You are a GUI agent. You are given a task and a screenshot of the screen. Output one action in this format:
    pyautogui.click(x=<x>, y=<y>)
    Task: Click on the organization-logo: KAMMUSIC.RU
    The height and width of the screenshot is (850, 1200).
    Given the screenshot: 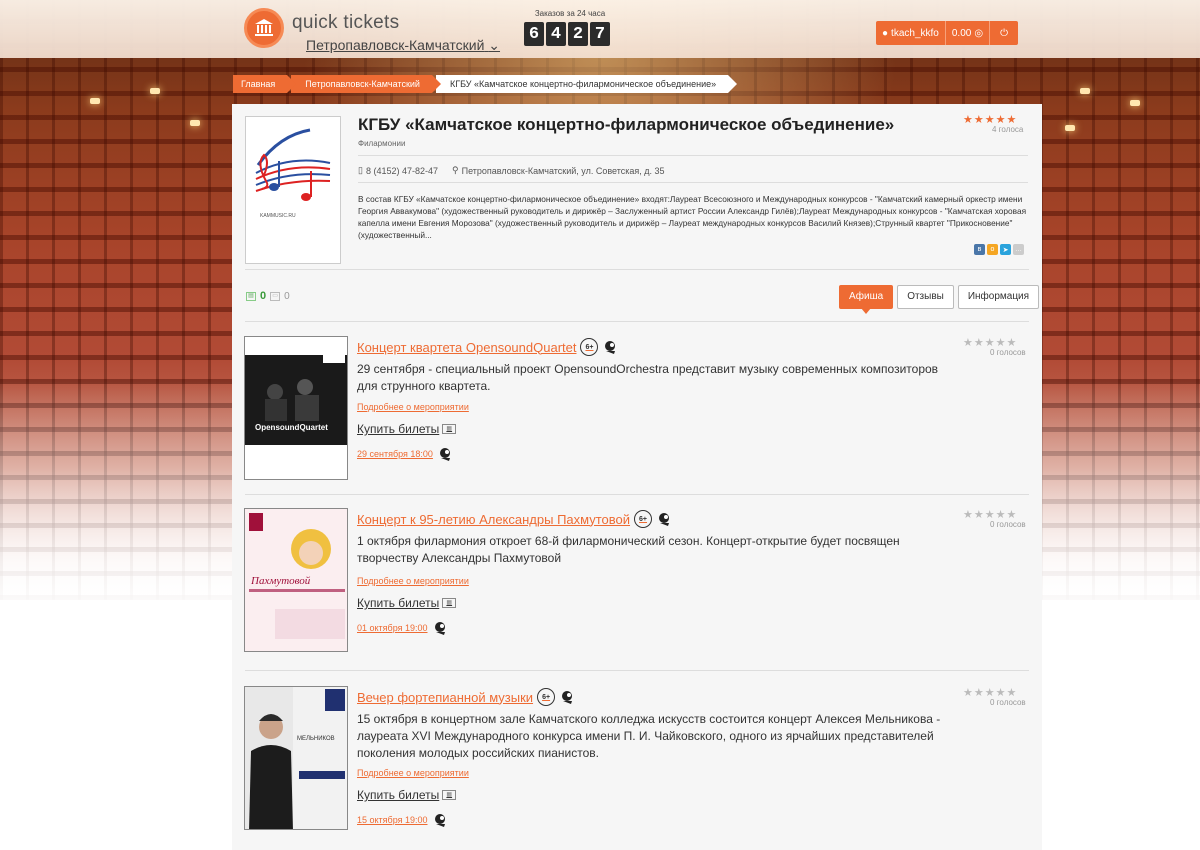 What is the action you would take?
    pyautogui.click(x=293, y=190)
    